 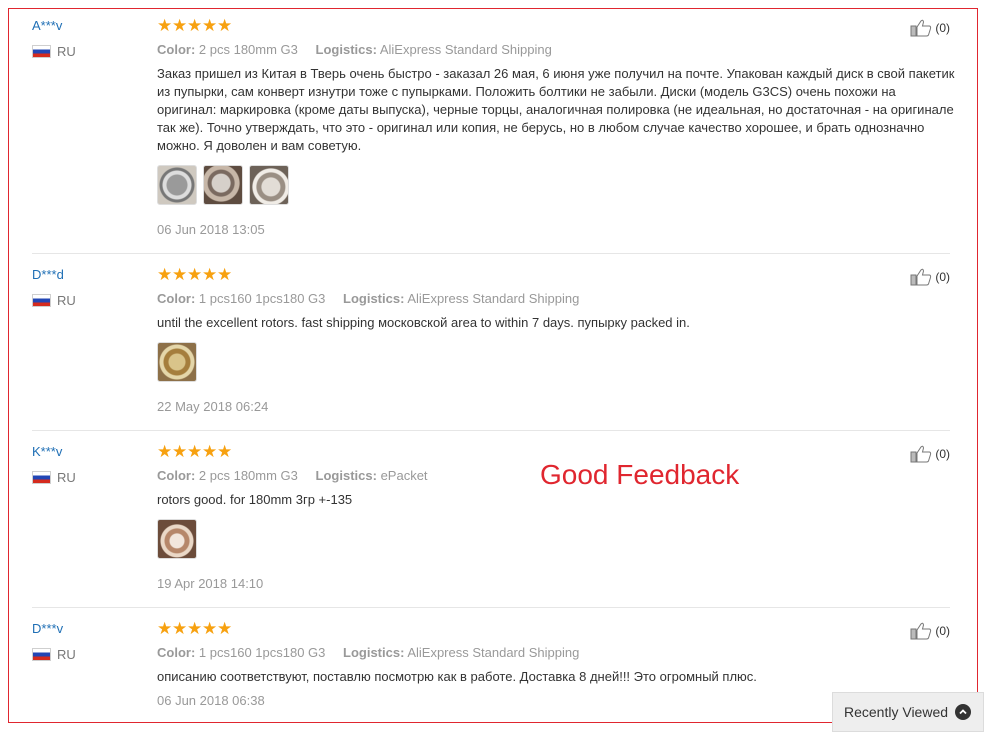 What do you see at coordinates (404, 475) in the screenshot?
I see `logistics-value: ePacket` at bounding box center [404, 475].